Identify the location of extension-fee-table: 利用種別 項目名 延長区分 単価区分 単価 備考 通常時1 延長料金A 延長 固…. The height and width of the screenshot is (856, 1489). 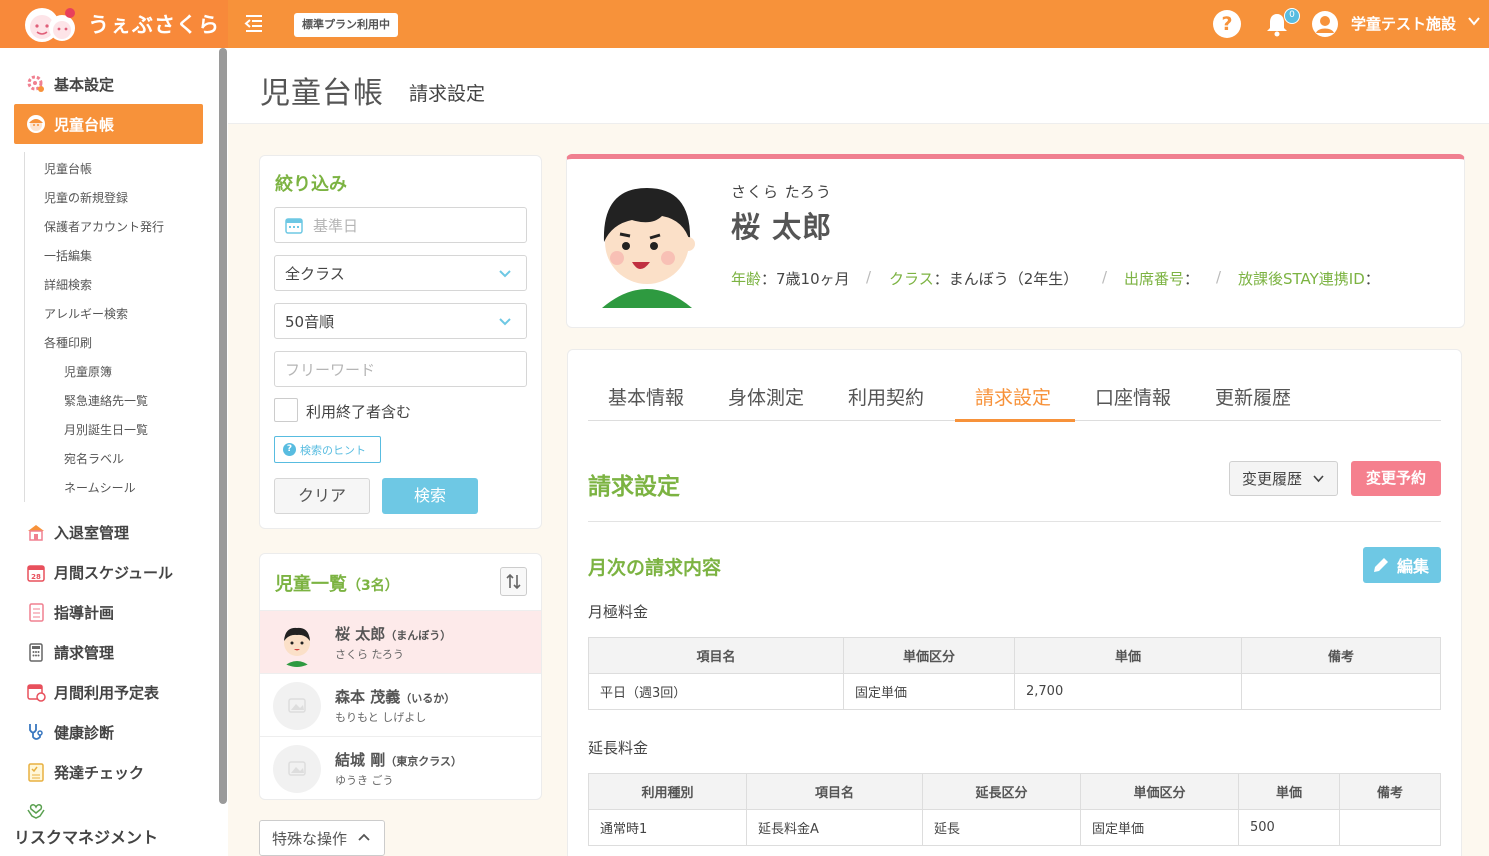
(1014, 809).